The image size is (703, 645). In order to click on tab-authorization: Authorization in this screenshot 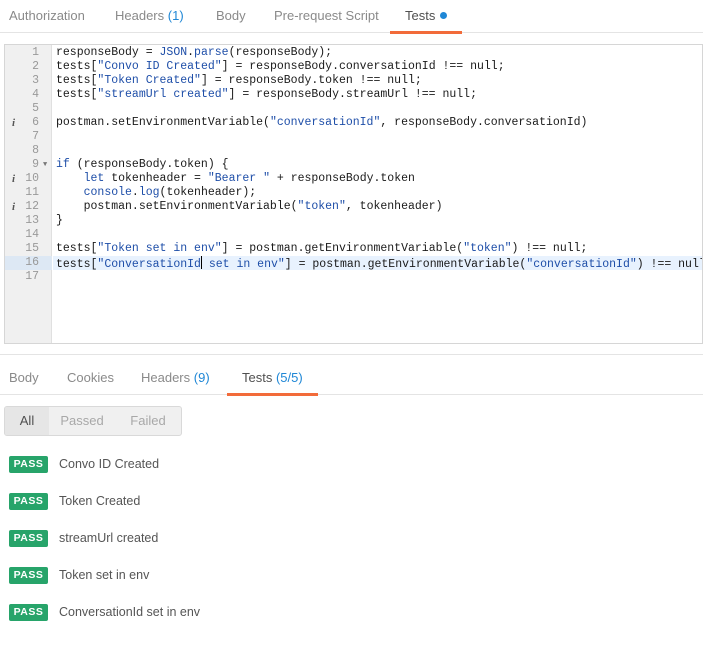, I will do `click(47, 16)`.